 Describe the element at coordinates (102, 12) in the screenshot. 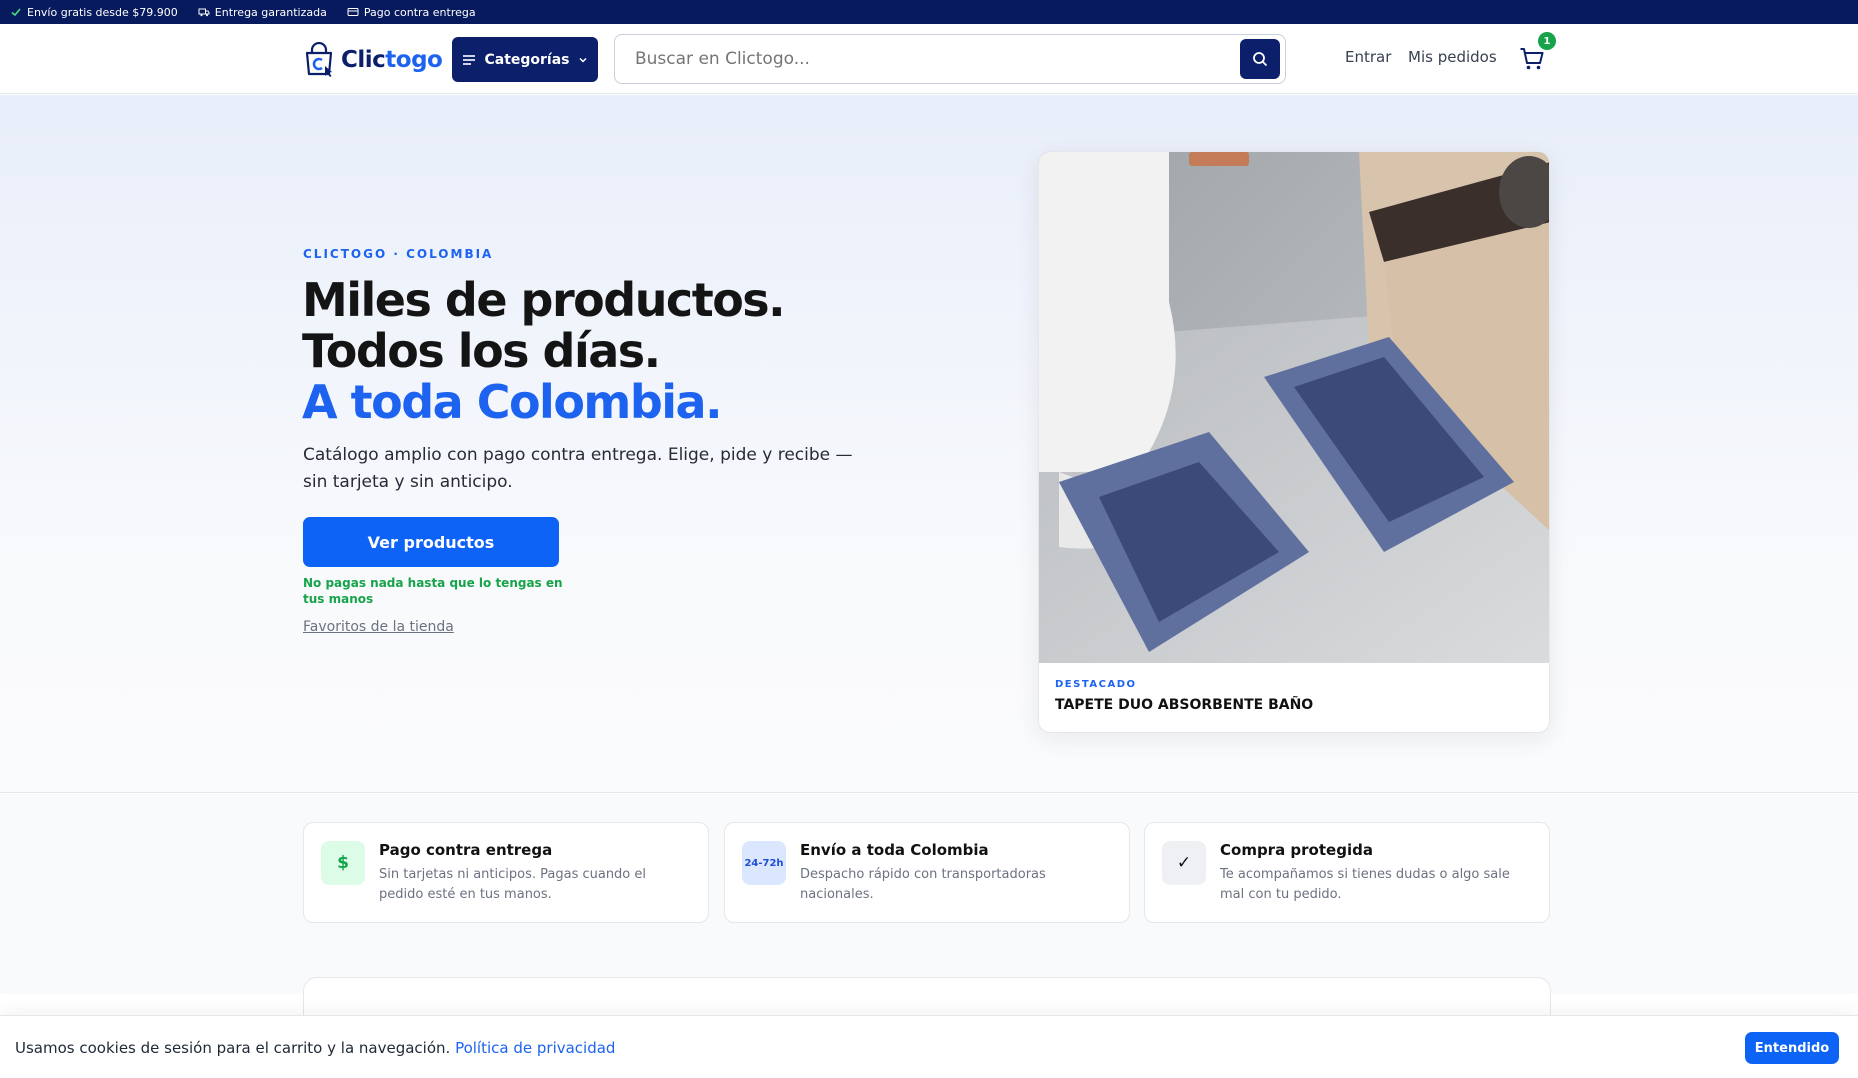

I see `promo-free-shipping-label: Envío gratis desde $79.900` at that location.